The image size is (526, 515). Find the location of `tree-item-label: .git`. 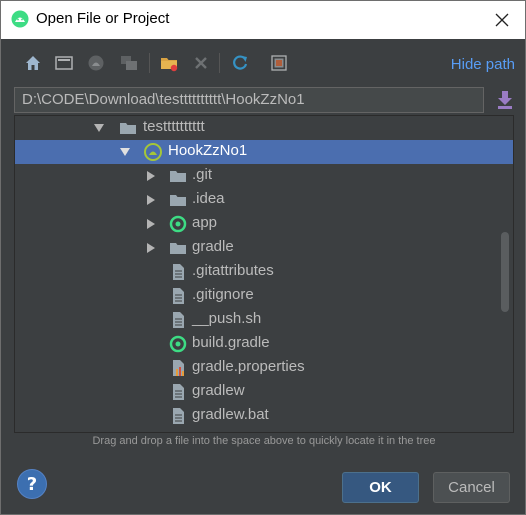

tree-item-label: .git is located at coordinates (202, 174).